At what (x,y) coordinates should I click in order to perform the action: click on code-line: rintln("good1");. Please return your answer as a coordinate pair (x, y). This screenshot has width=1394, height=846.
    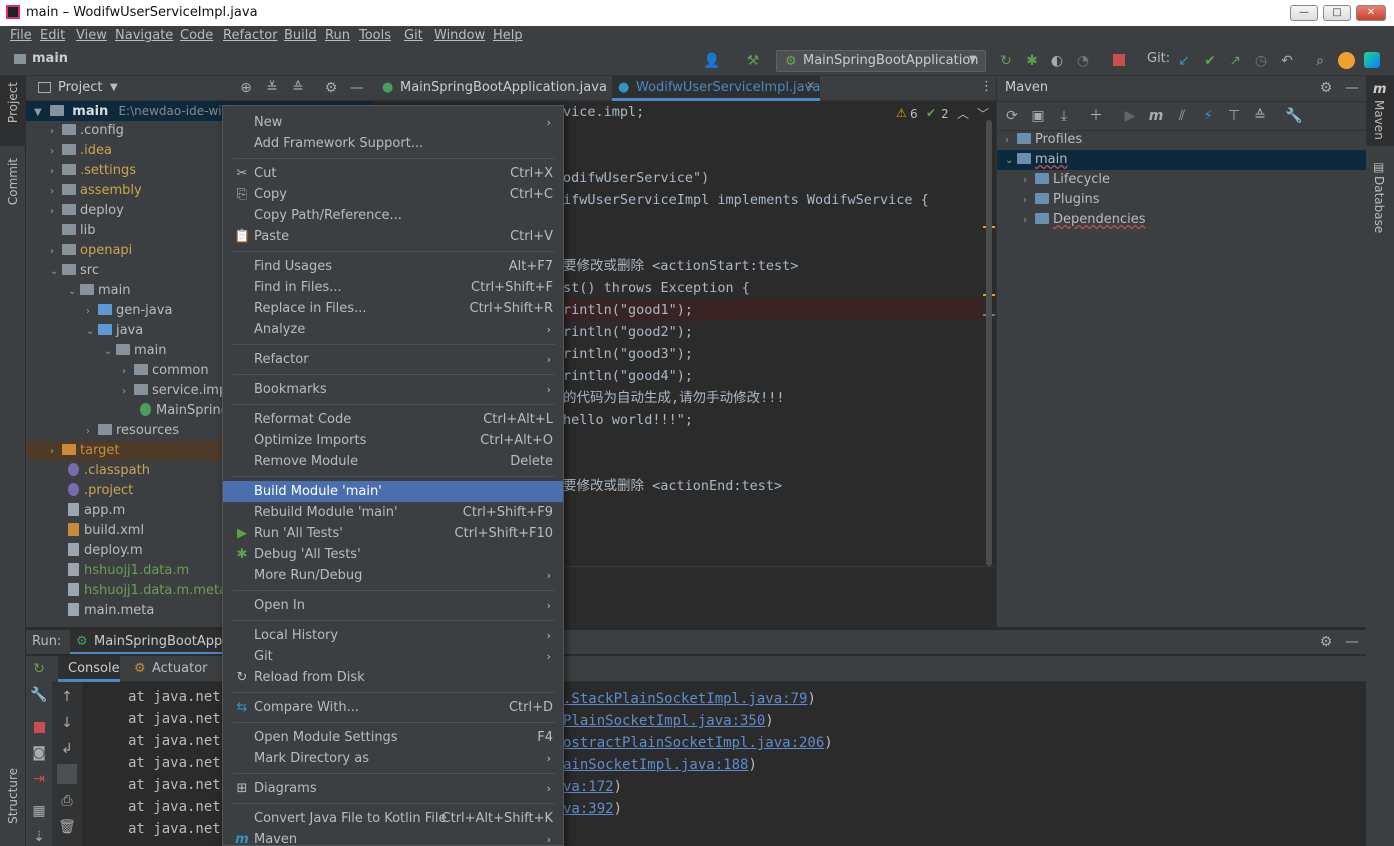
    Looking at the image, I should click on (773, 310).